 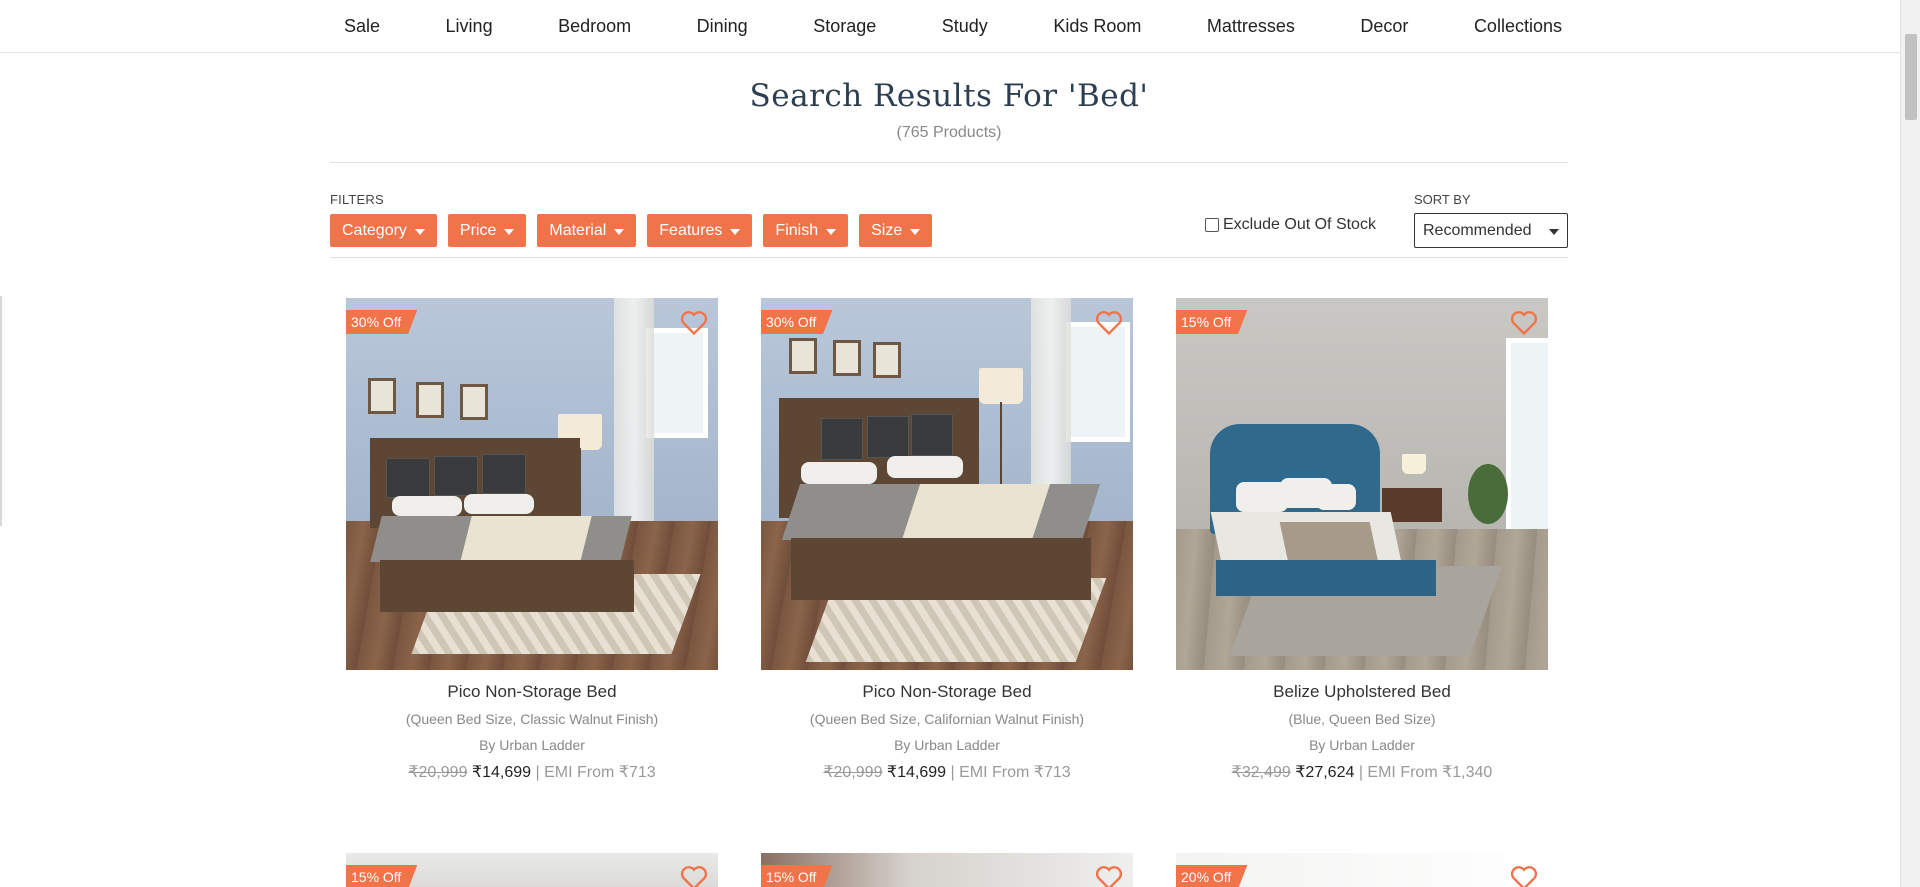 What do you see at coordinates (1212, 225) in the screenshot?
I see `exclude-out-of-stock-checkbox` at bounding box center [1212, 225].